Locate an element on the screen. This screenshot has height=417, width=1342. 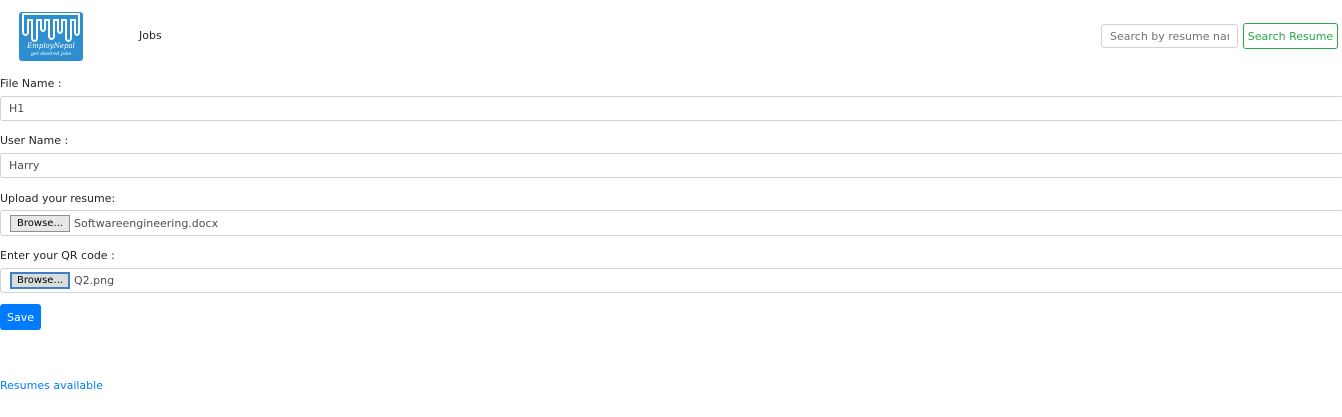
logo-tagline: get desired jobs is located at coordinates (51, 54).